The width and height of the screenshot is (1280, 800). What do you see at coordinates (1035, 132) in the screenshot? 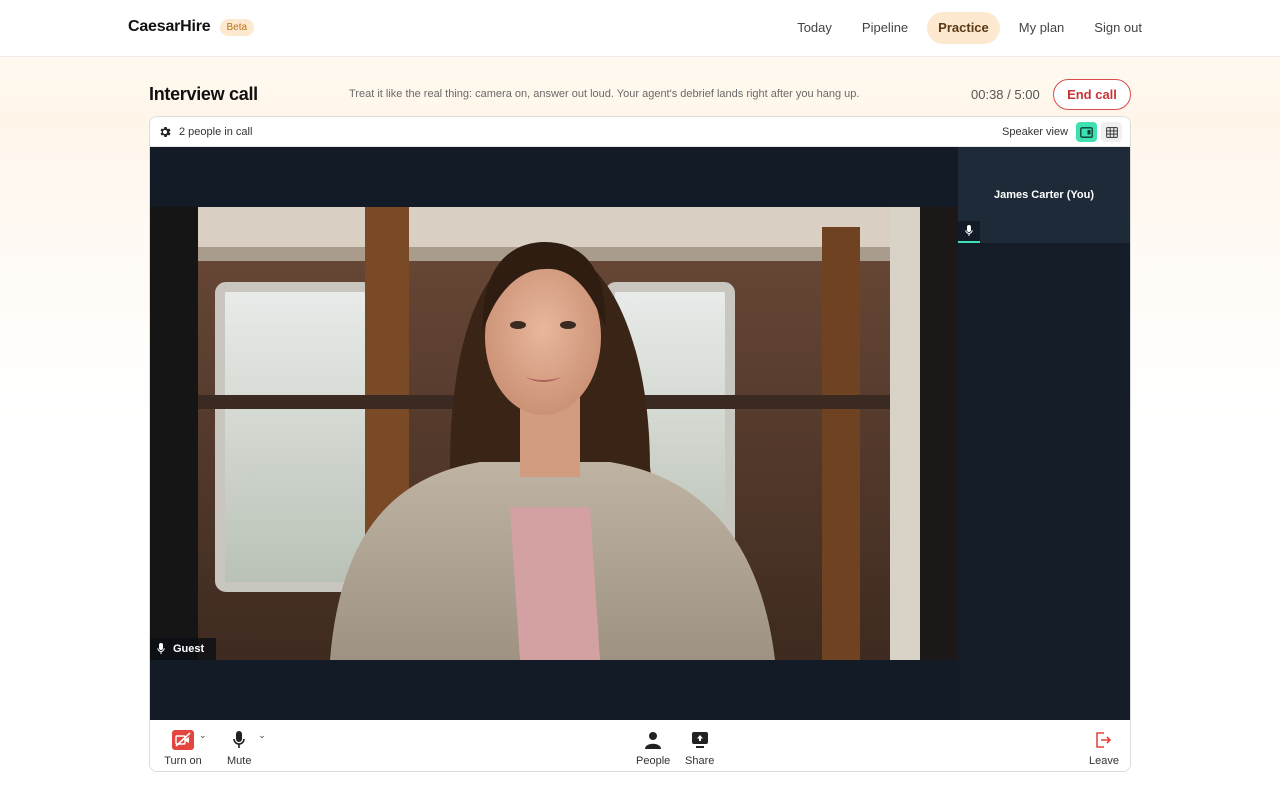
I see `view-mode-label: Speaker view` at bounding box center [1035, 132].